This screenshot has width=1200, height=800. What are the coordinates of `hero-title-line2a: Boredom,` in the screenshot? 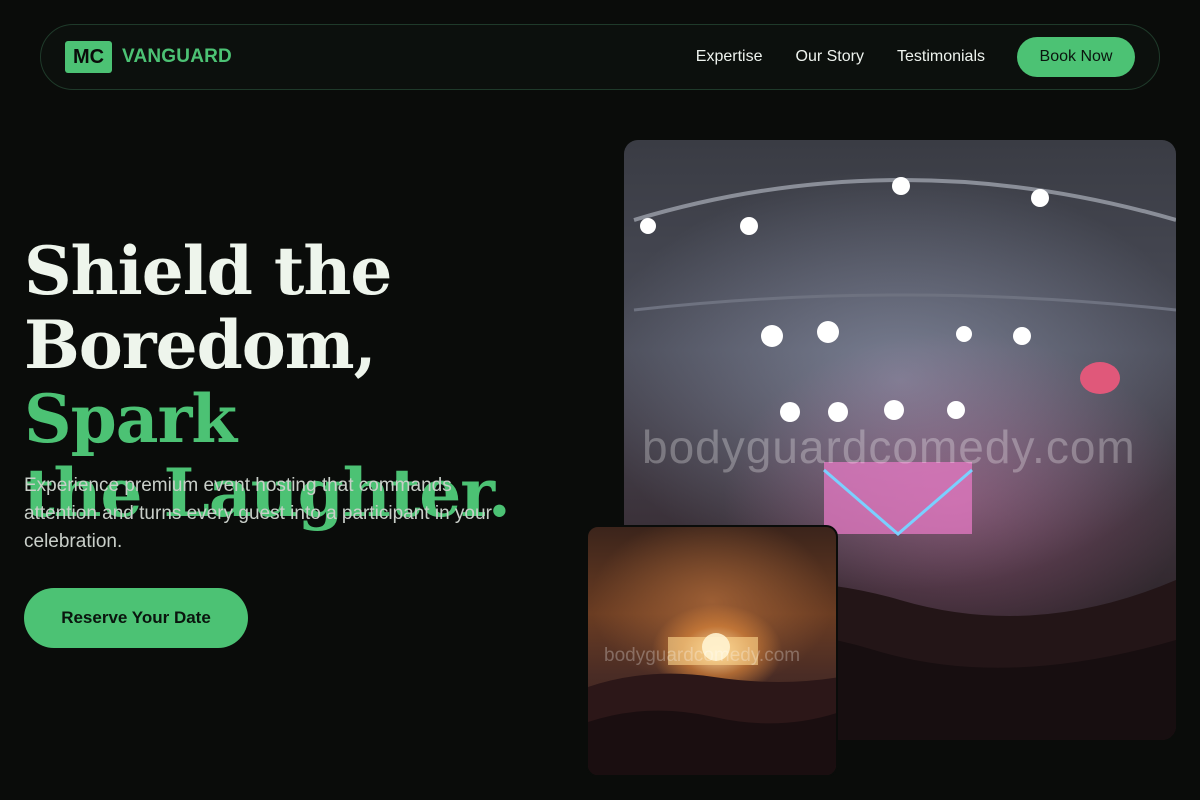 It's located at (200, 345).